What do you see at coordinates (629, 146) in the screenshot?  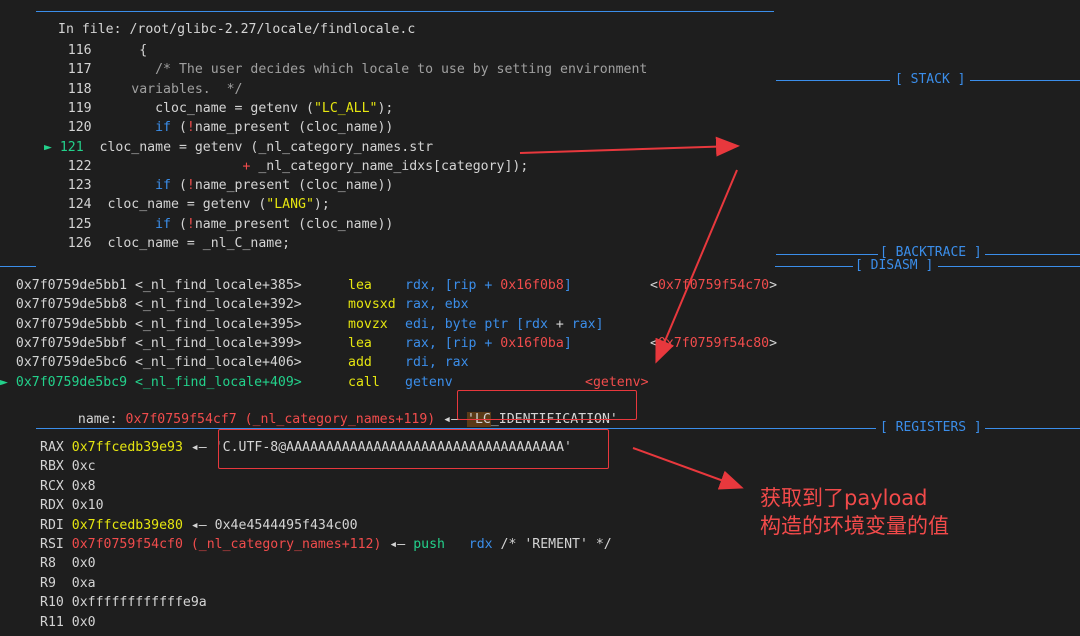 I see `arrow-to-stack` at bounding box center [629, 146].